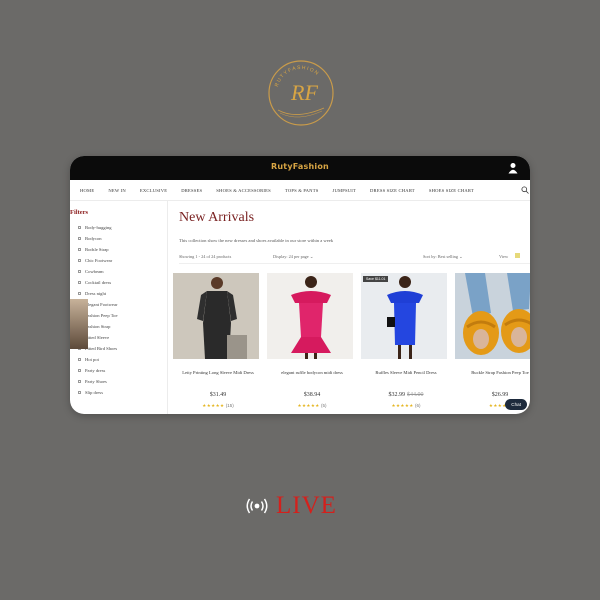 This screenshot has height=600, width=600. Describe the element at coordinates (304, 92) in the screenshot. I see `logo-monogram: RF` at that location.